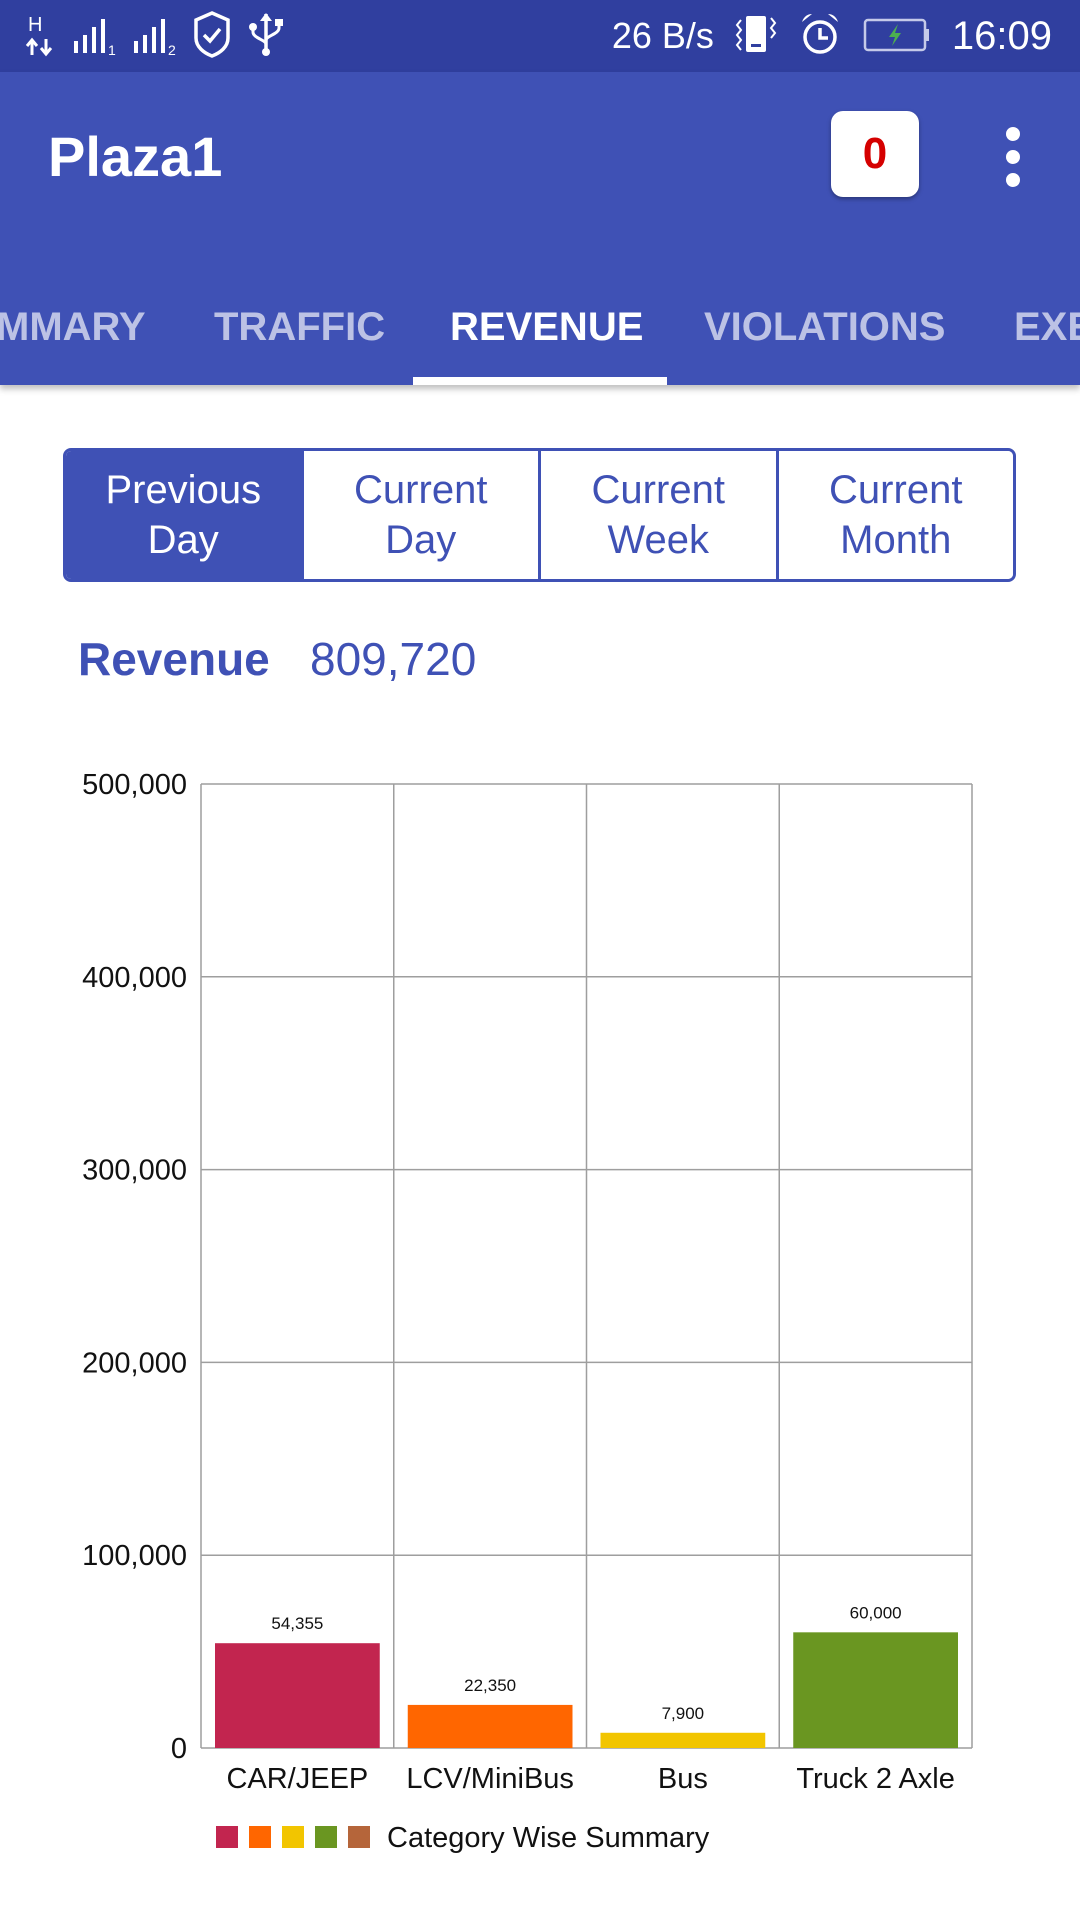 The height and width of the screenshot is (1920, 1080). Describe the element at coordinates (1013, 157) in the screenshot. I see `more-vert-icon` at that location.